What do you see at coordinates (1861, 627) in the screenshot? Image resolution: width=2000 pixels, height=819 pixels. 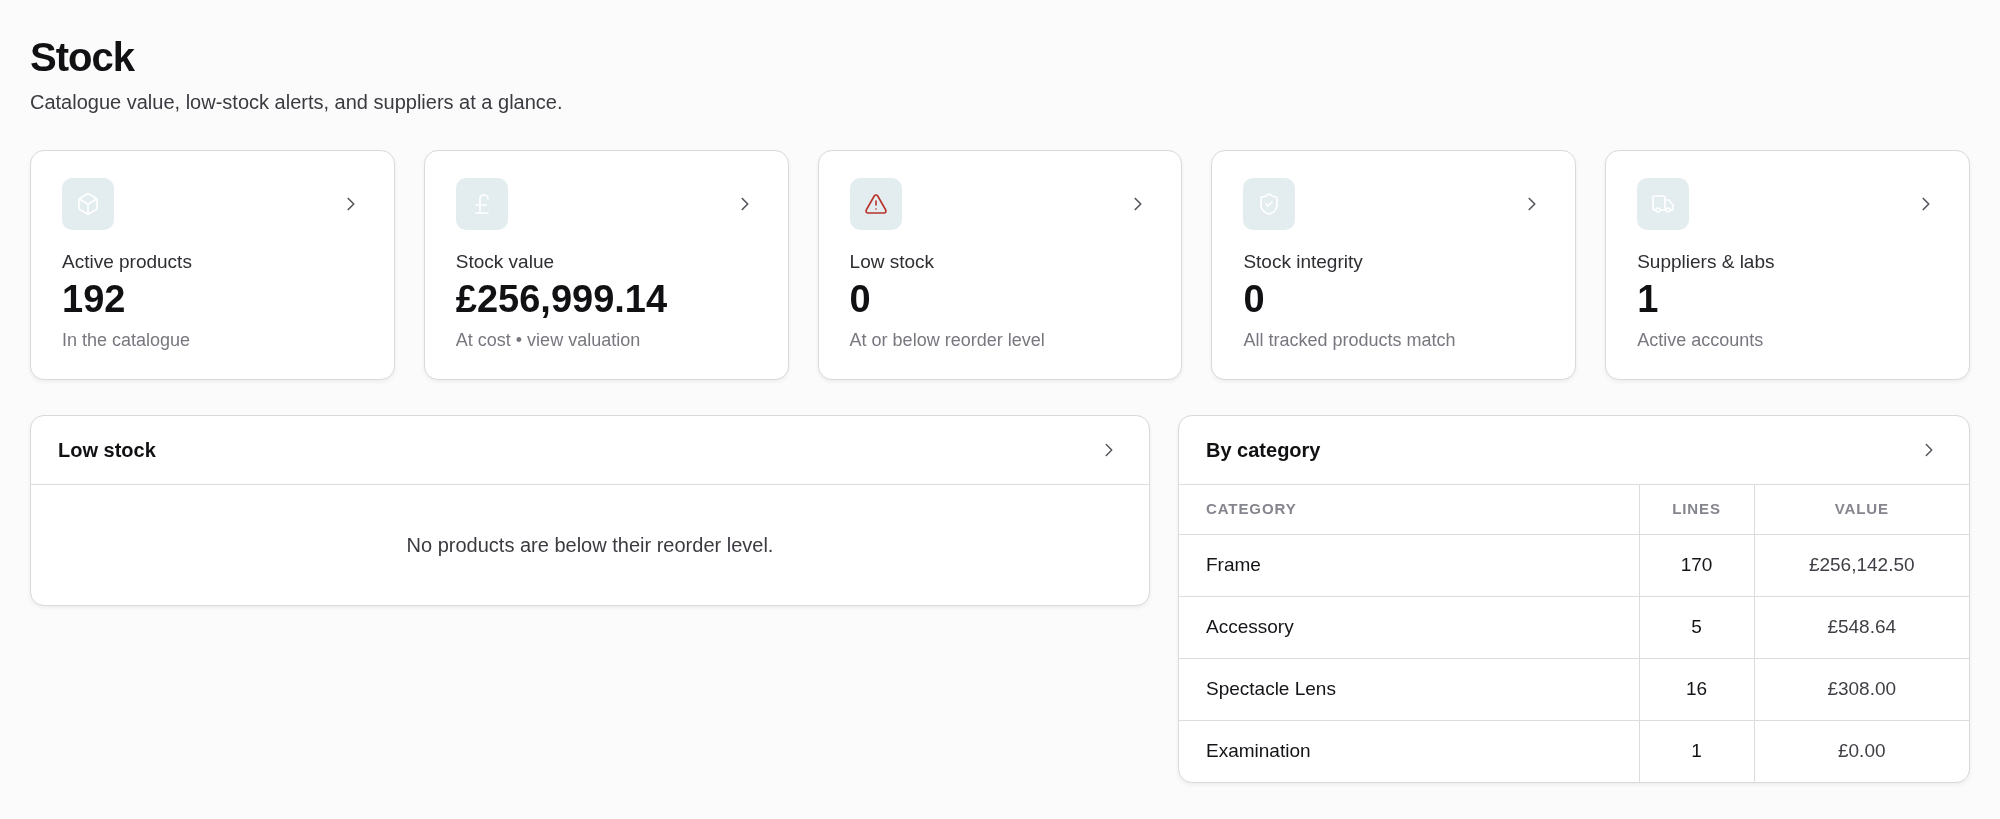 I see `table-cell: £548.64` at bounding box center [1861, 627].